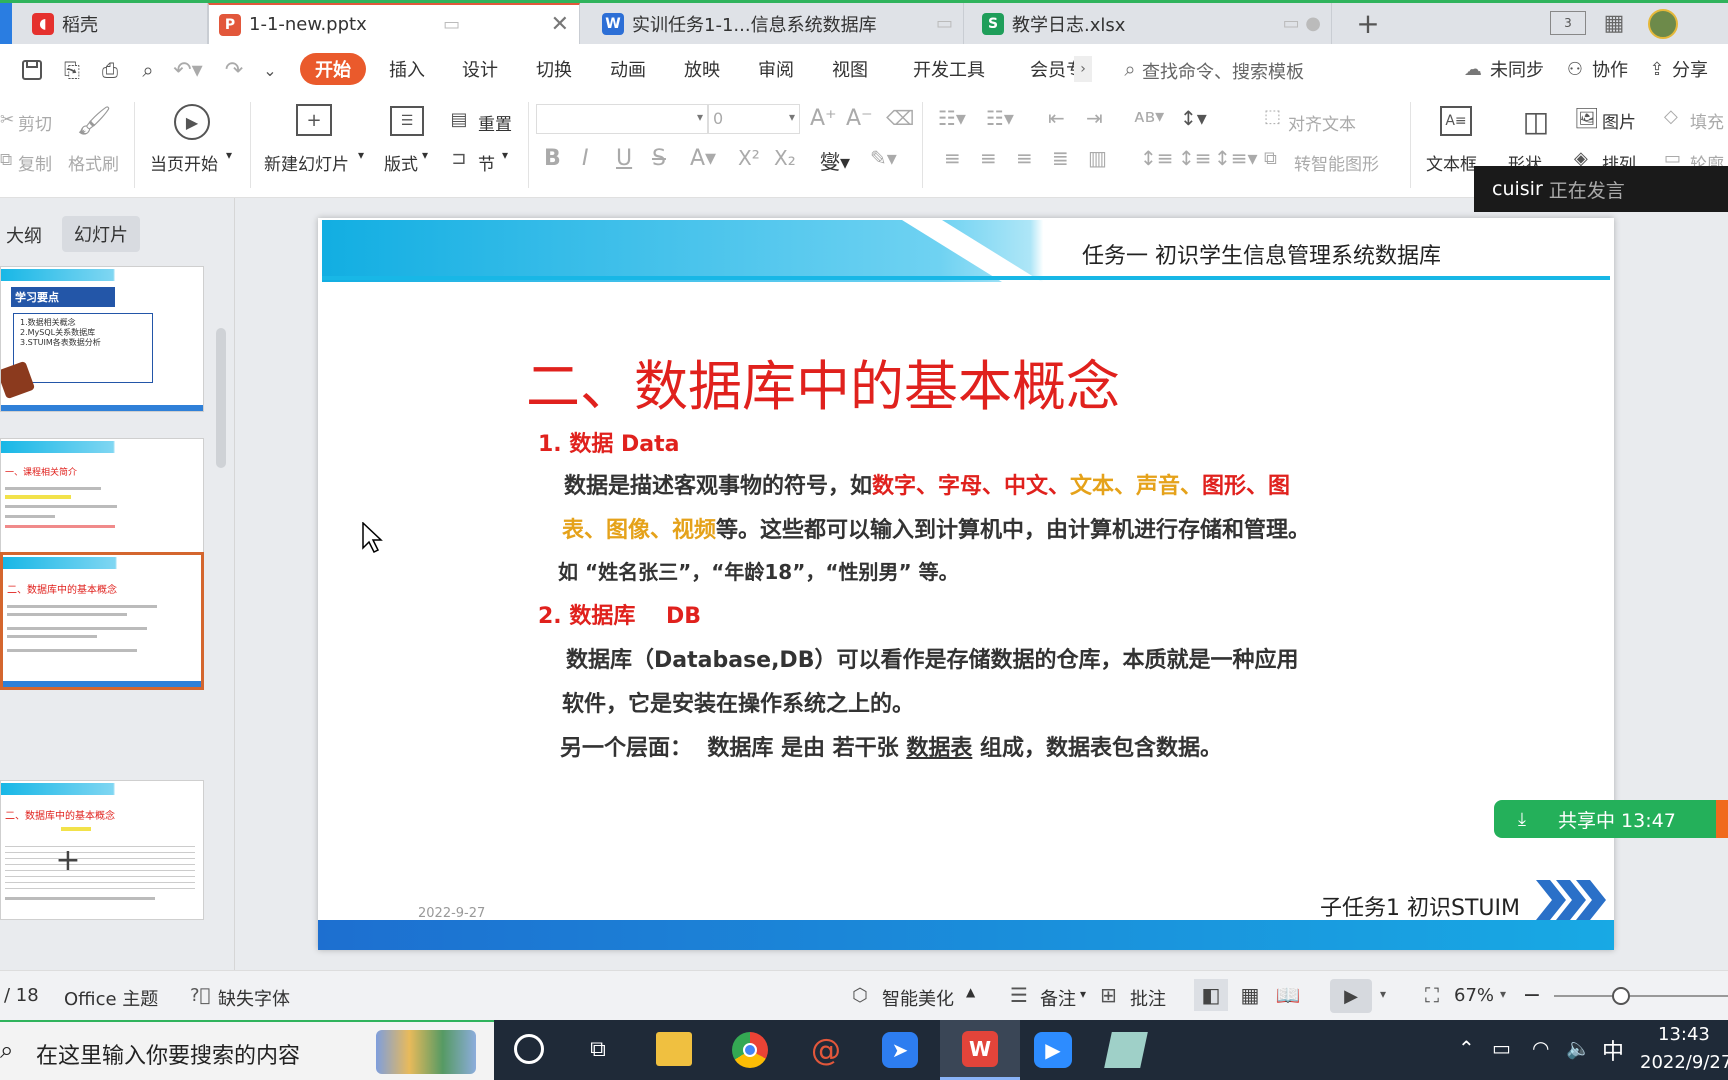 The width and height of the screenshot is (1728, 1080). Describe the element at coordinates (1056, 118) in the screenshot. I see `decrease-indent-icon: ⇤` at that location.